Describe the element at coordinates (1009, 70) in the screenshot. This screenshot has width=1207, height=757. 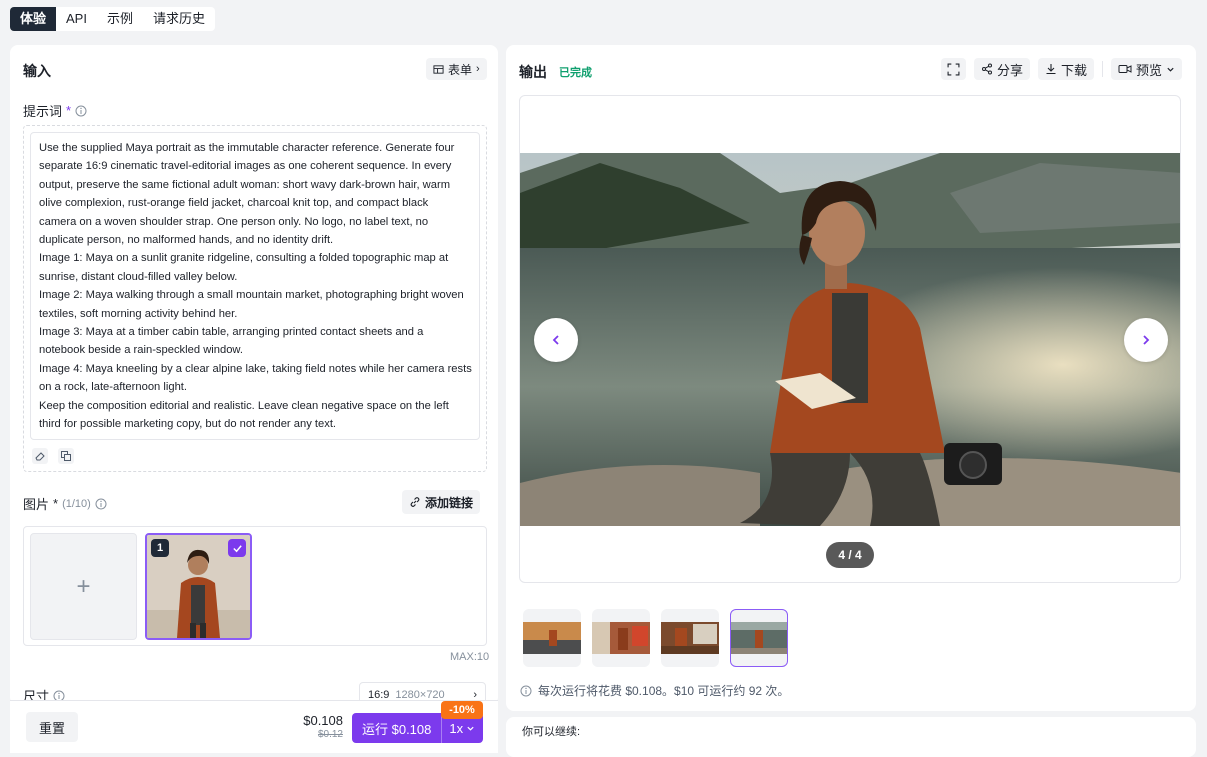
I see `share-label: 分享` at that location.